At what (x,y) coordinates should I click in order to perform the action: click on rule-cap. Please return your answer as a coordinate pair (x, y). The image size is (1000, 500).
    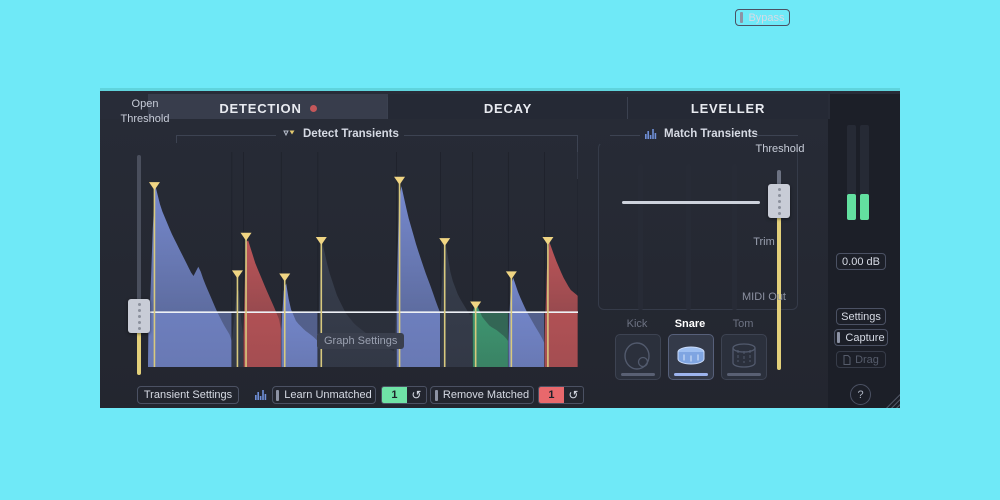
    Looking at the image, I should click on (176, 139).